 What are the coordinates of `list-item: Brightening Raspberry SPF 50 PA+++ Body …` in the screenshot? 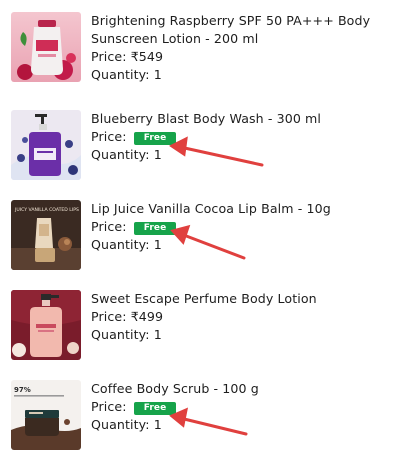 It's located at (208, 48).